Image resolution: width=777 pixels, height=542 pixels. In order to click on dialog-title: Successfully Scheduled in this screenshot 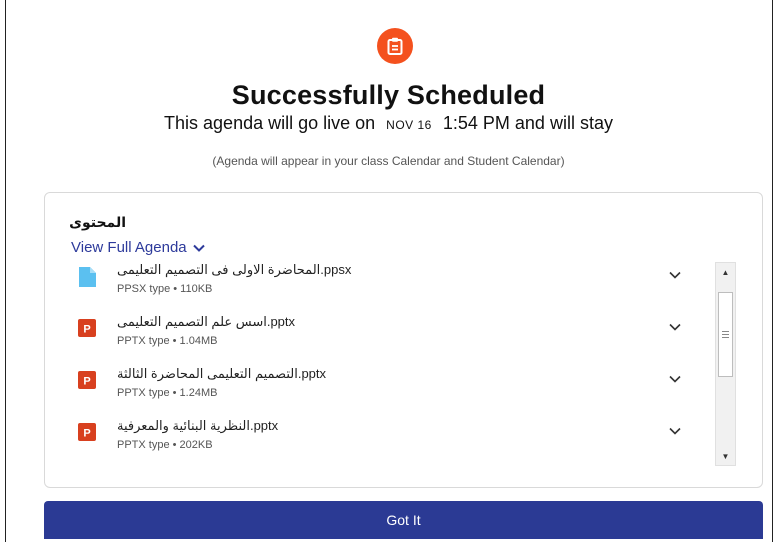, I will do `click(388, 95)`.